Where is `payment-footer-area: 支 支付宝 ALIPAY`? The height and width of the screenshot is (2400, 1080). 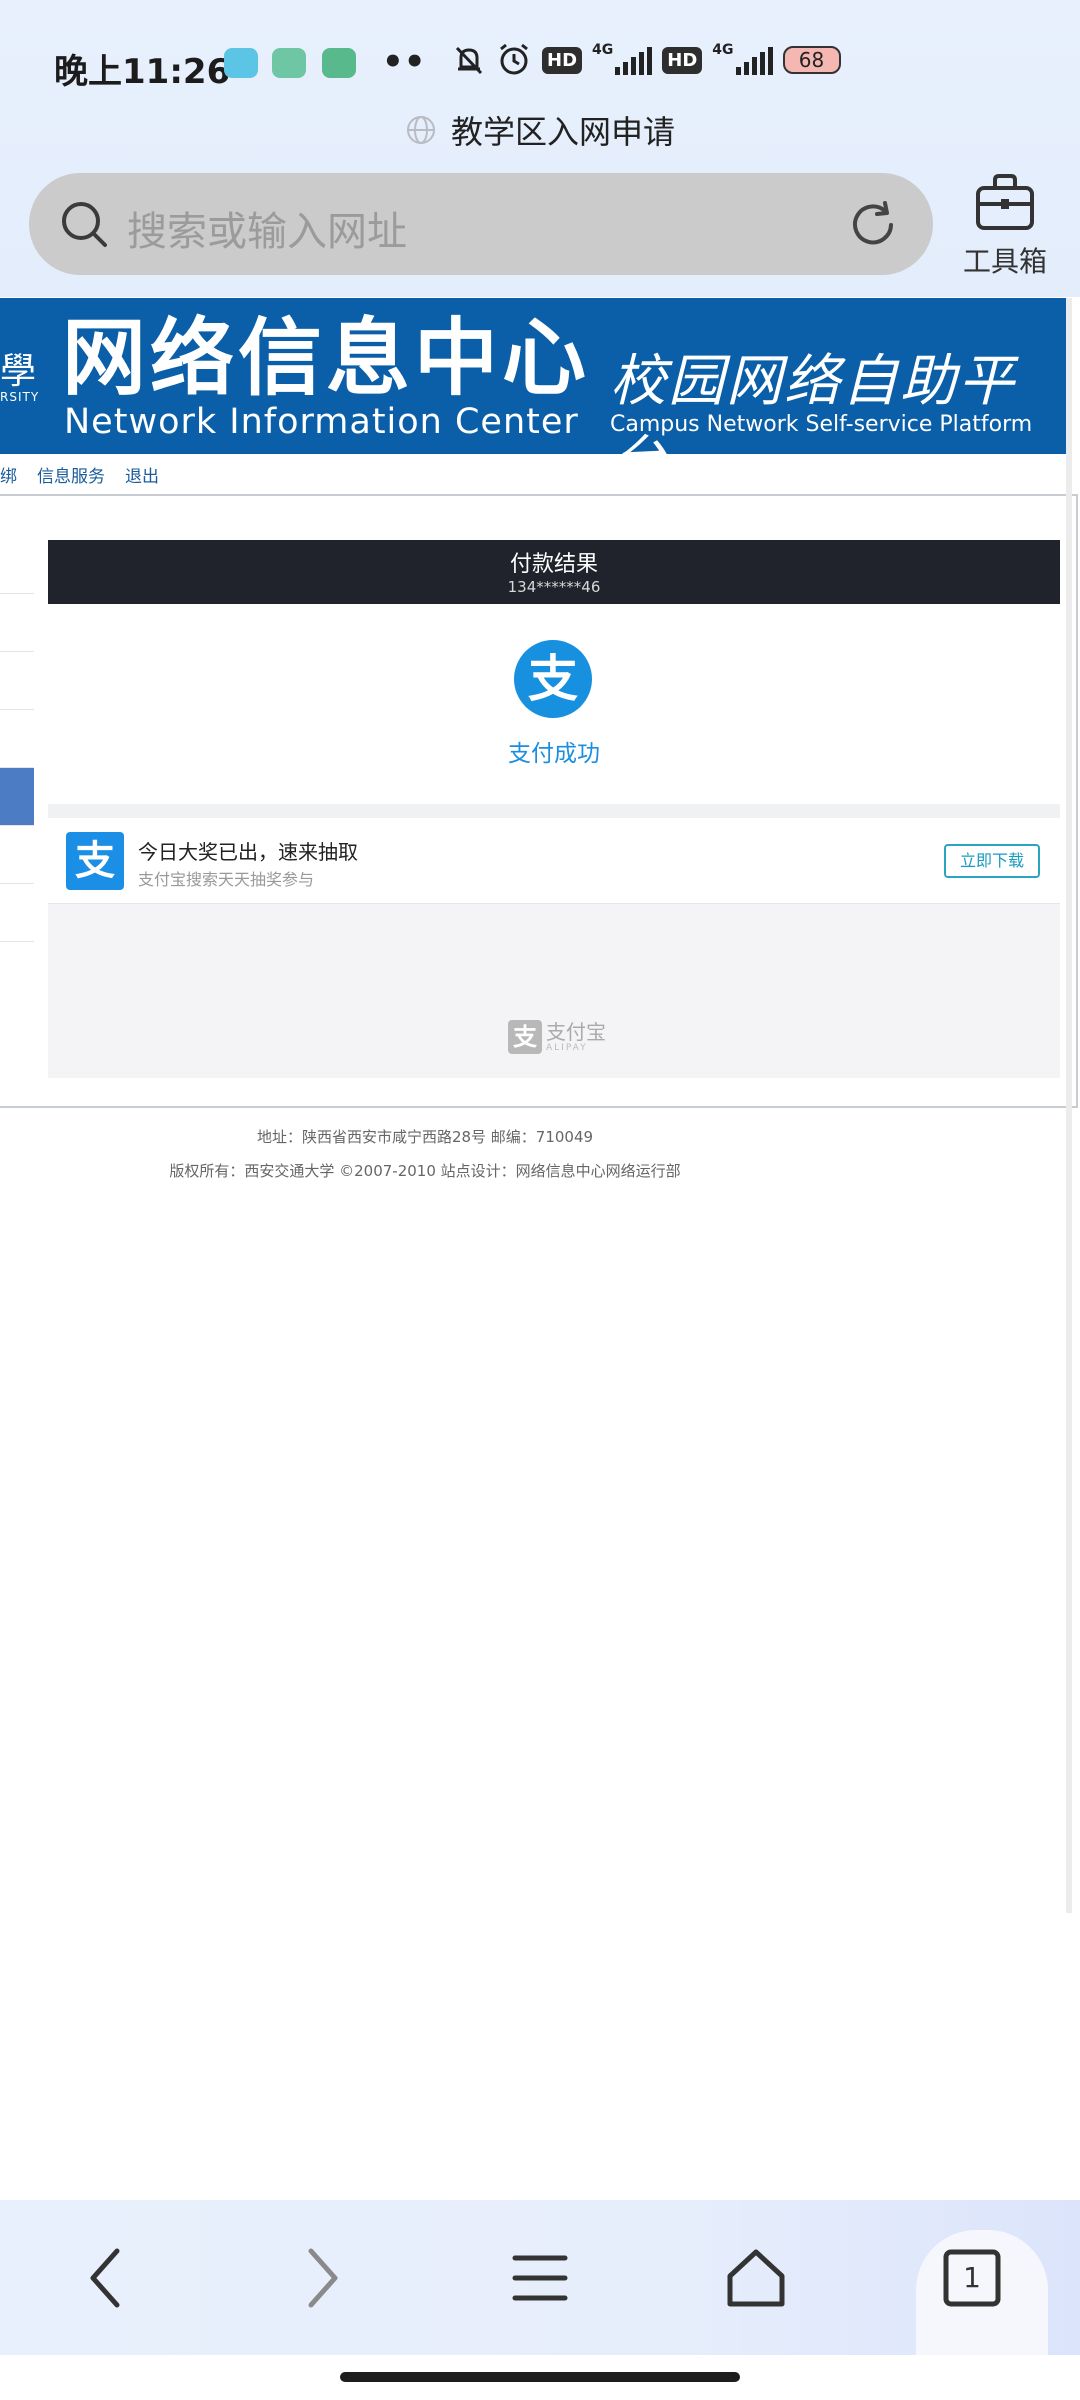
payment-footer-area: 支 支付宝 ALIPAY is located at coordinates (554, 991).